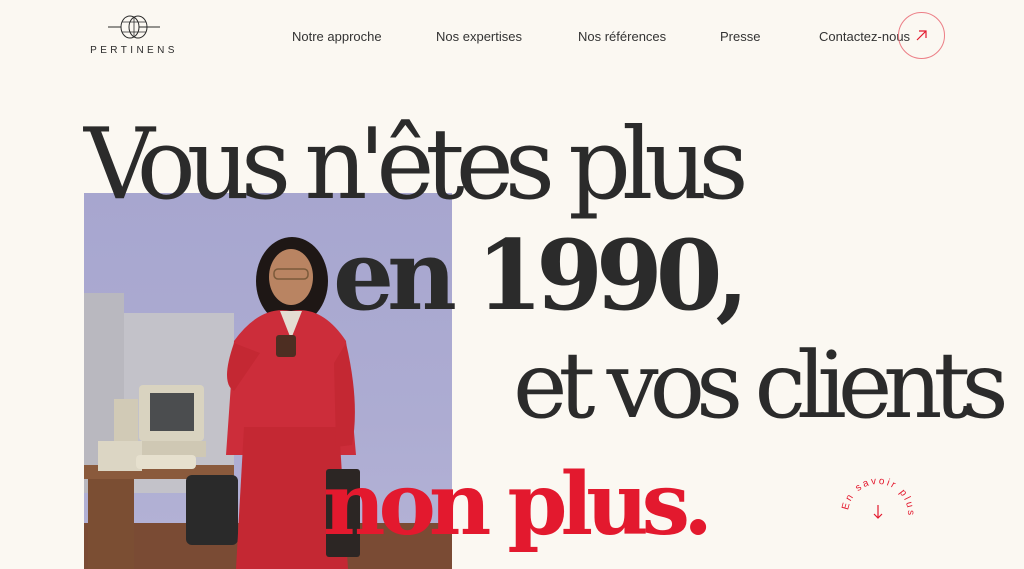 This screenshot has width=1024, height=569. I want to click on arrow-up-right-icon, so click(921, 35).